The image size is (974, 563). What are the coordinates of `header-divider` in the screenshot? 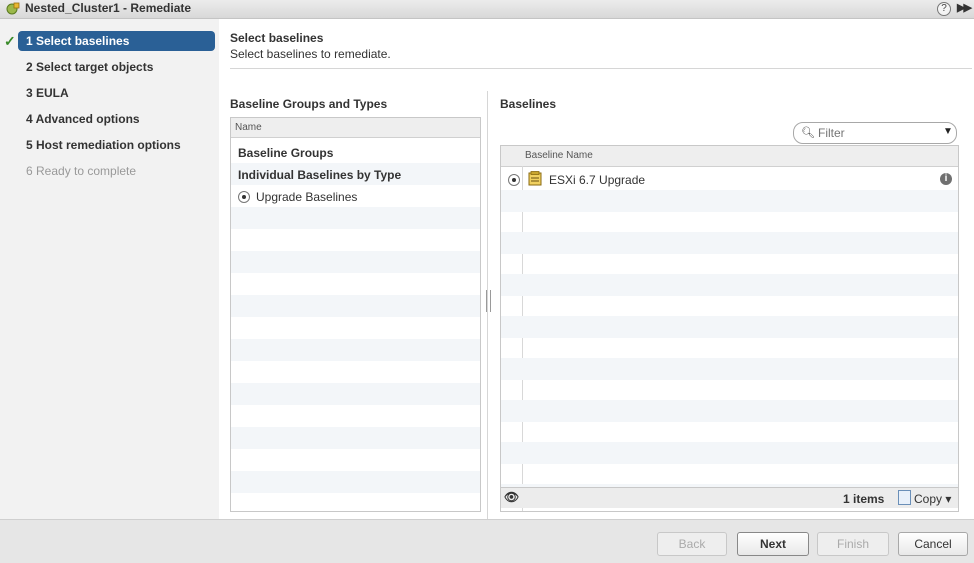 It's located at (601, 68).